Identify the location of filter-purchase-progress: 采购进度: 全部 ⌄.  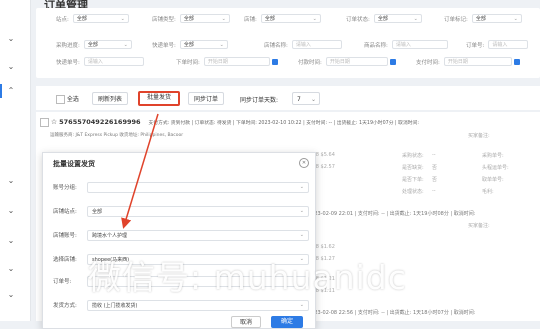
(94, 44).